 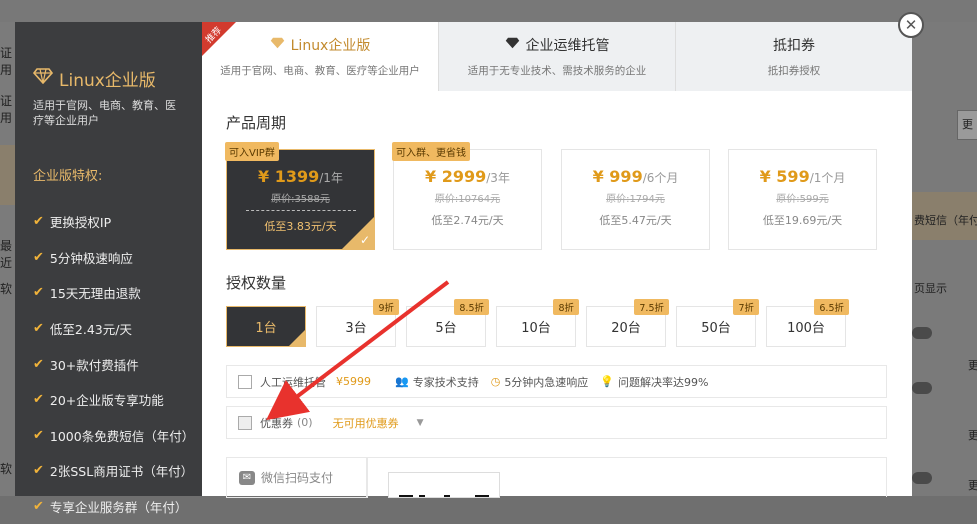 What do you see at coordinates (967, 125) in the screenshot?
I see `background-button: 更` at bounding box center [967, 125].